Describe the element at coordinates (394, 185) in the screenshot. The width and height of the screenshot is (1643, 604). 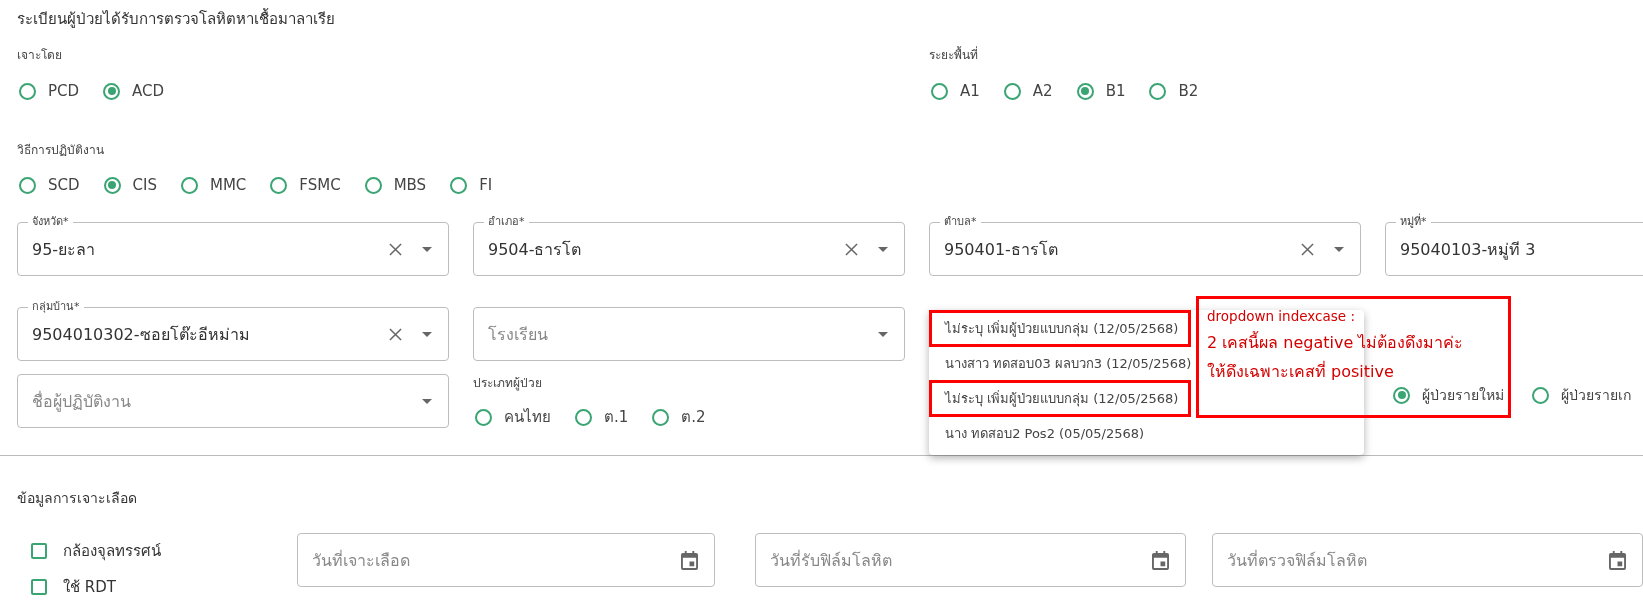
I see `radio-option: MBS` at that location.